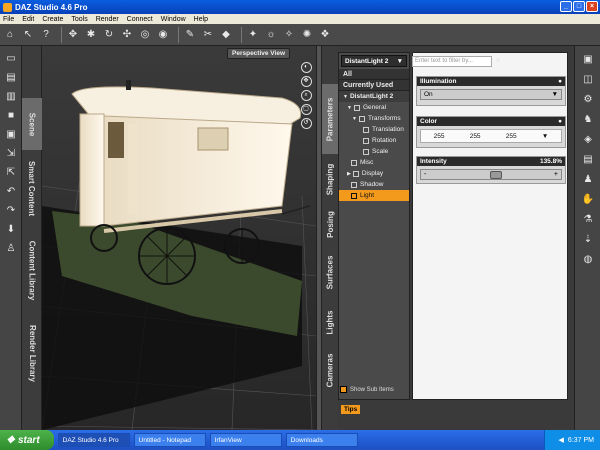 Image resolution: width=600 pixels, height=450 pixels. Describe the element at coordinates (201, 19) in the screenshot. I see `menu-help: Help` at that location.